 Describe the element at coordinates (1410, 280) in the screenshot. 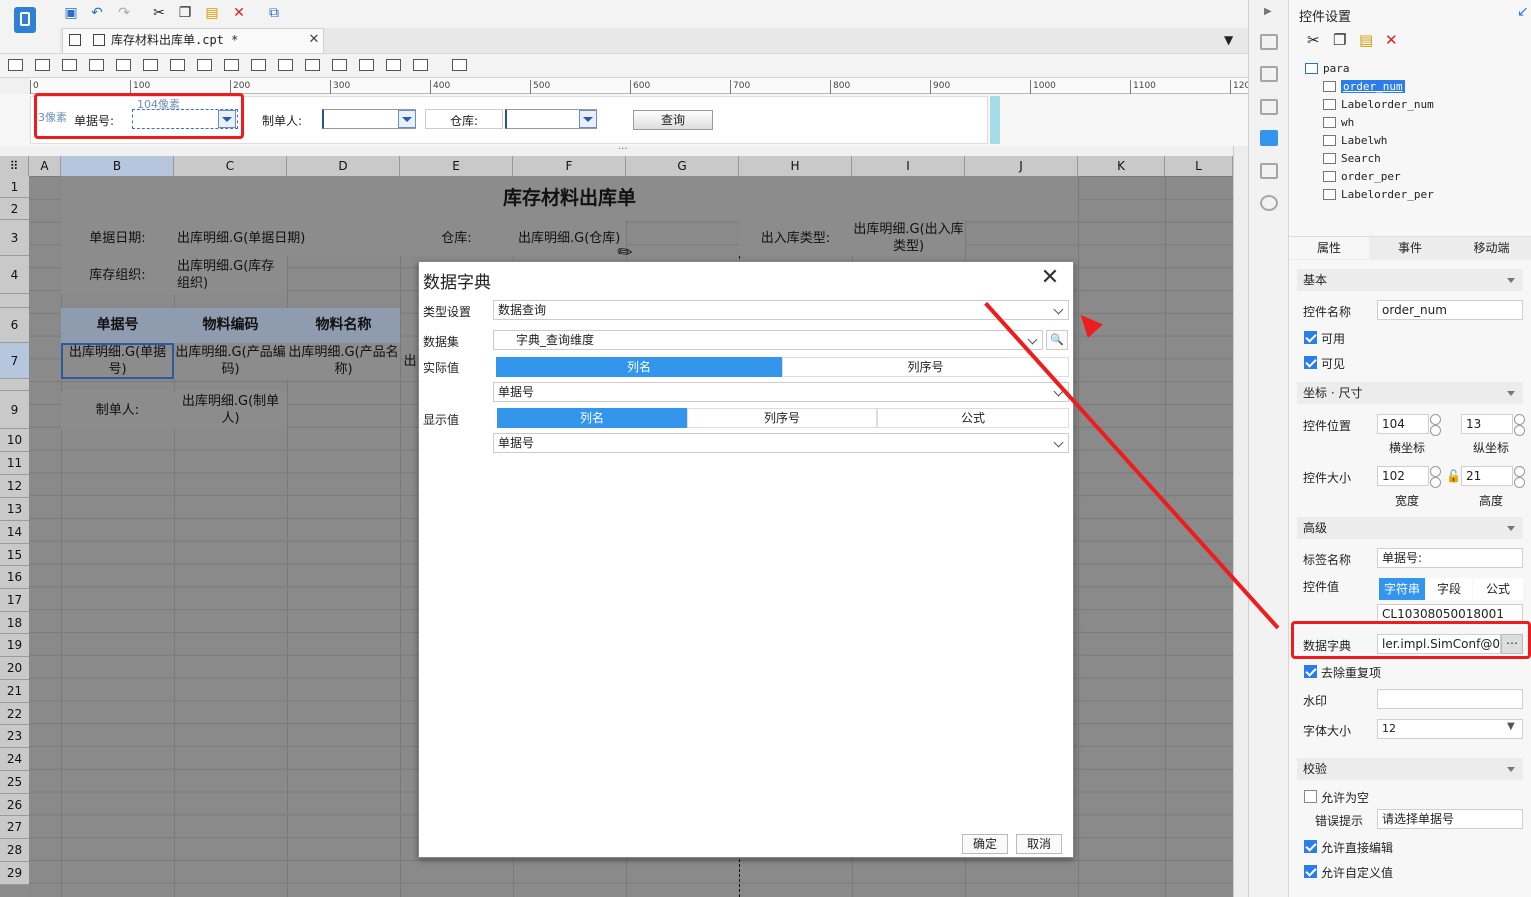

I see `section-basic: 基本` at that location.